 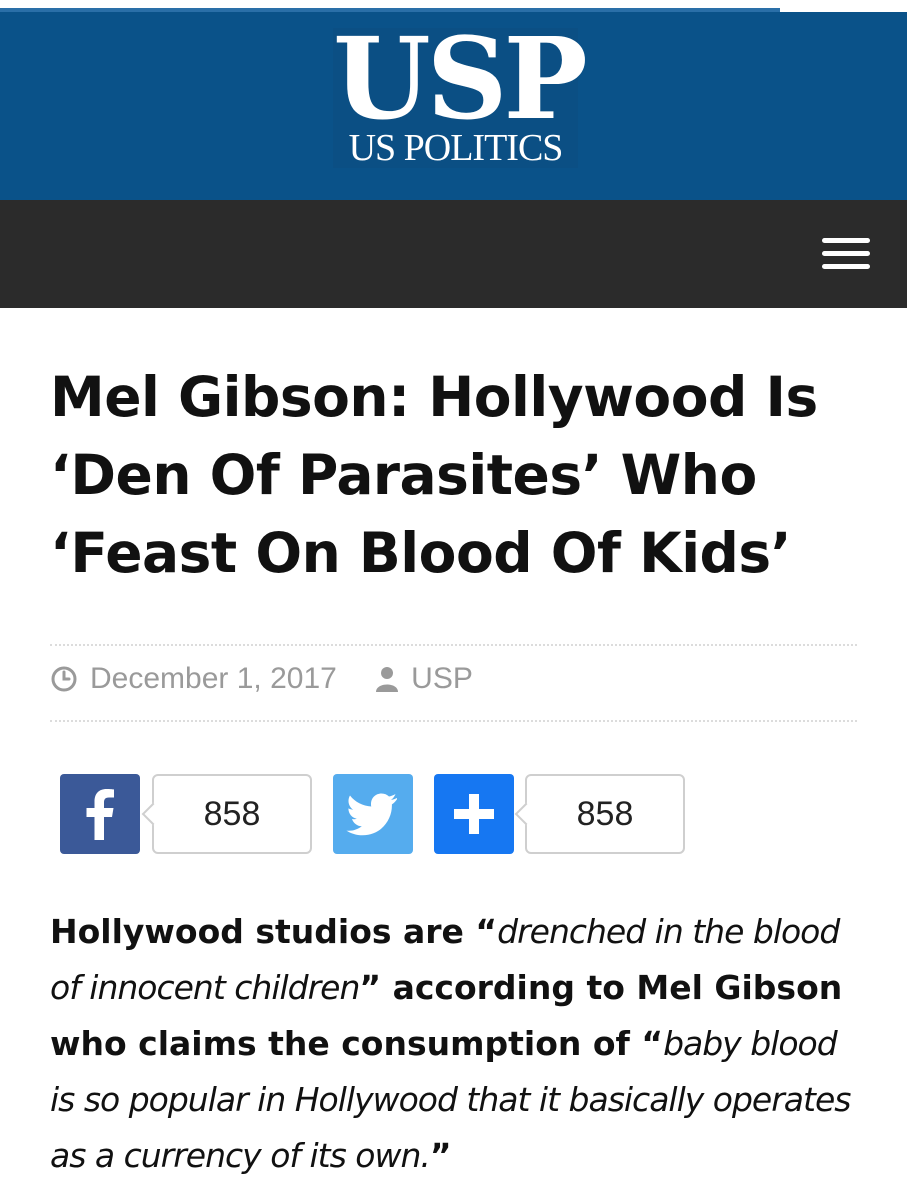 What do you see at coordinates (64, 679) in the screenshot?
I see `clock-icon` at bounding box center [64, 679].